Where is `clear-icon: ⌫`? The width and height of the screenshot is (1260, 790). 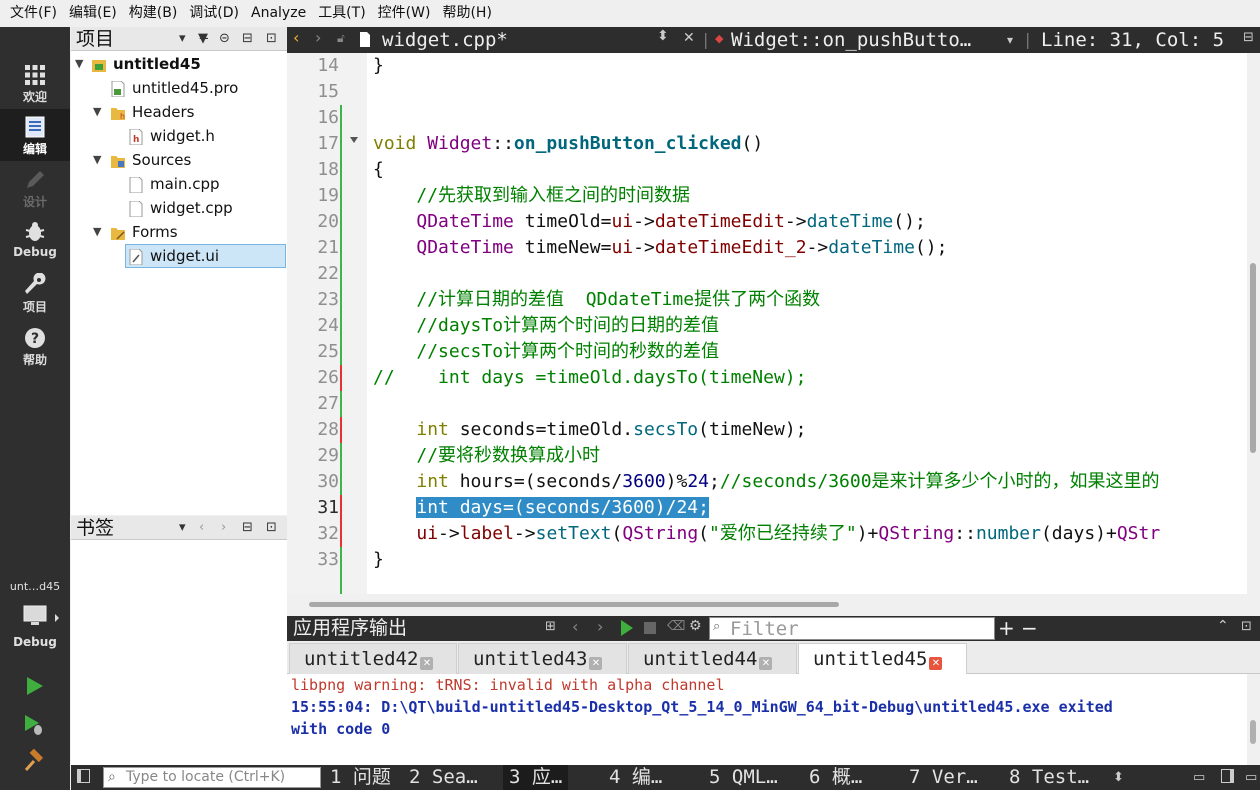 clear-icon: ⌫ is located at coordinates (676, 626).